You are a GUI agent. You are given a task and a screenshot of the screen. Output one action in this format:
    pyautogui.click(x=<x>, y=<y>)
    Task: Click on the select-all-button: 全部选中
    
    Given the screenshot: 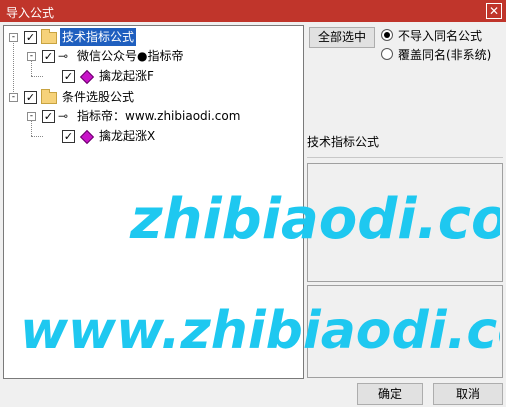 What is the action you would take?
    pyautogui.click(x=342, y=37)
    